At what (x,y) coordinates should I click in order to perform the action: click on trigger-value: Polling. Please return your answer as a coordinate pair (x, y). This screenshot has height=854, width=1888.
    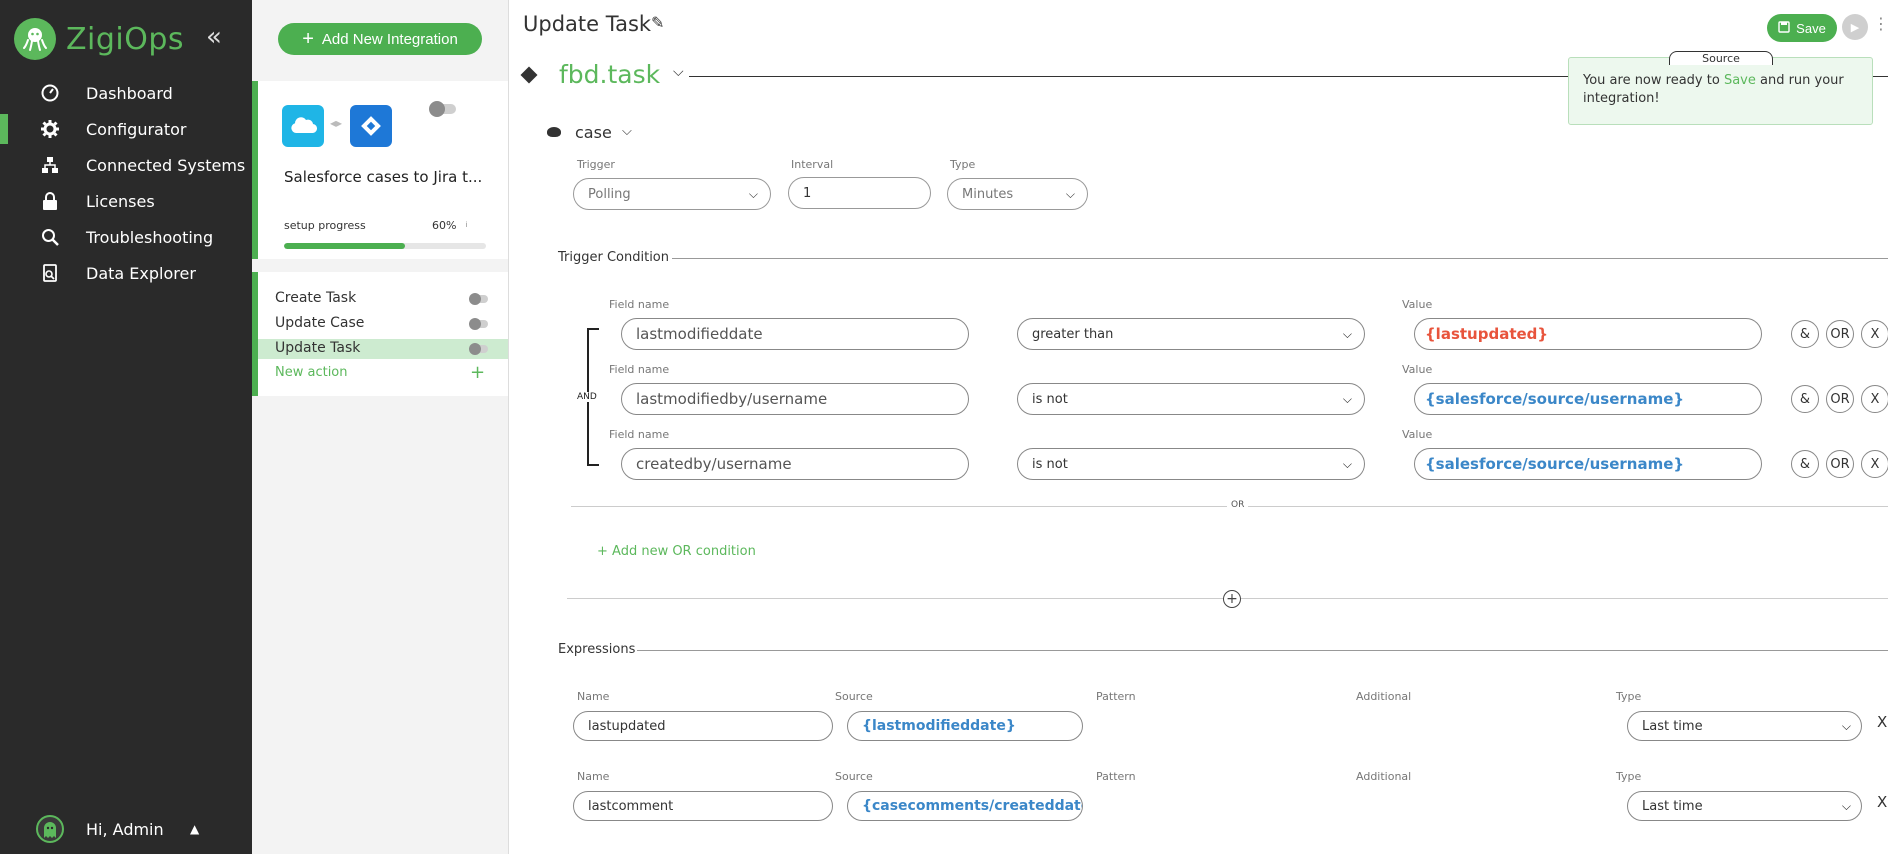
    Looking at the image, I should click on (609, 194).